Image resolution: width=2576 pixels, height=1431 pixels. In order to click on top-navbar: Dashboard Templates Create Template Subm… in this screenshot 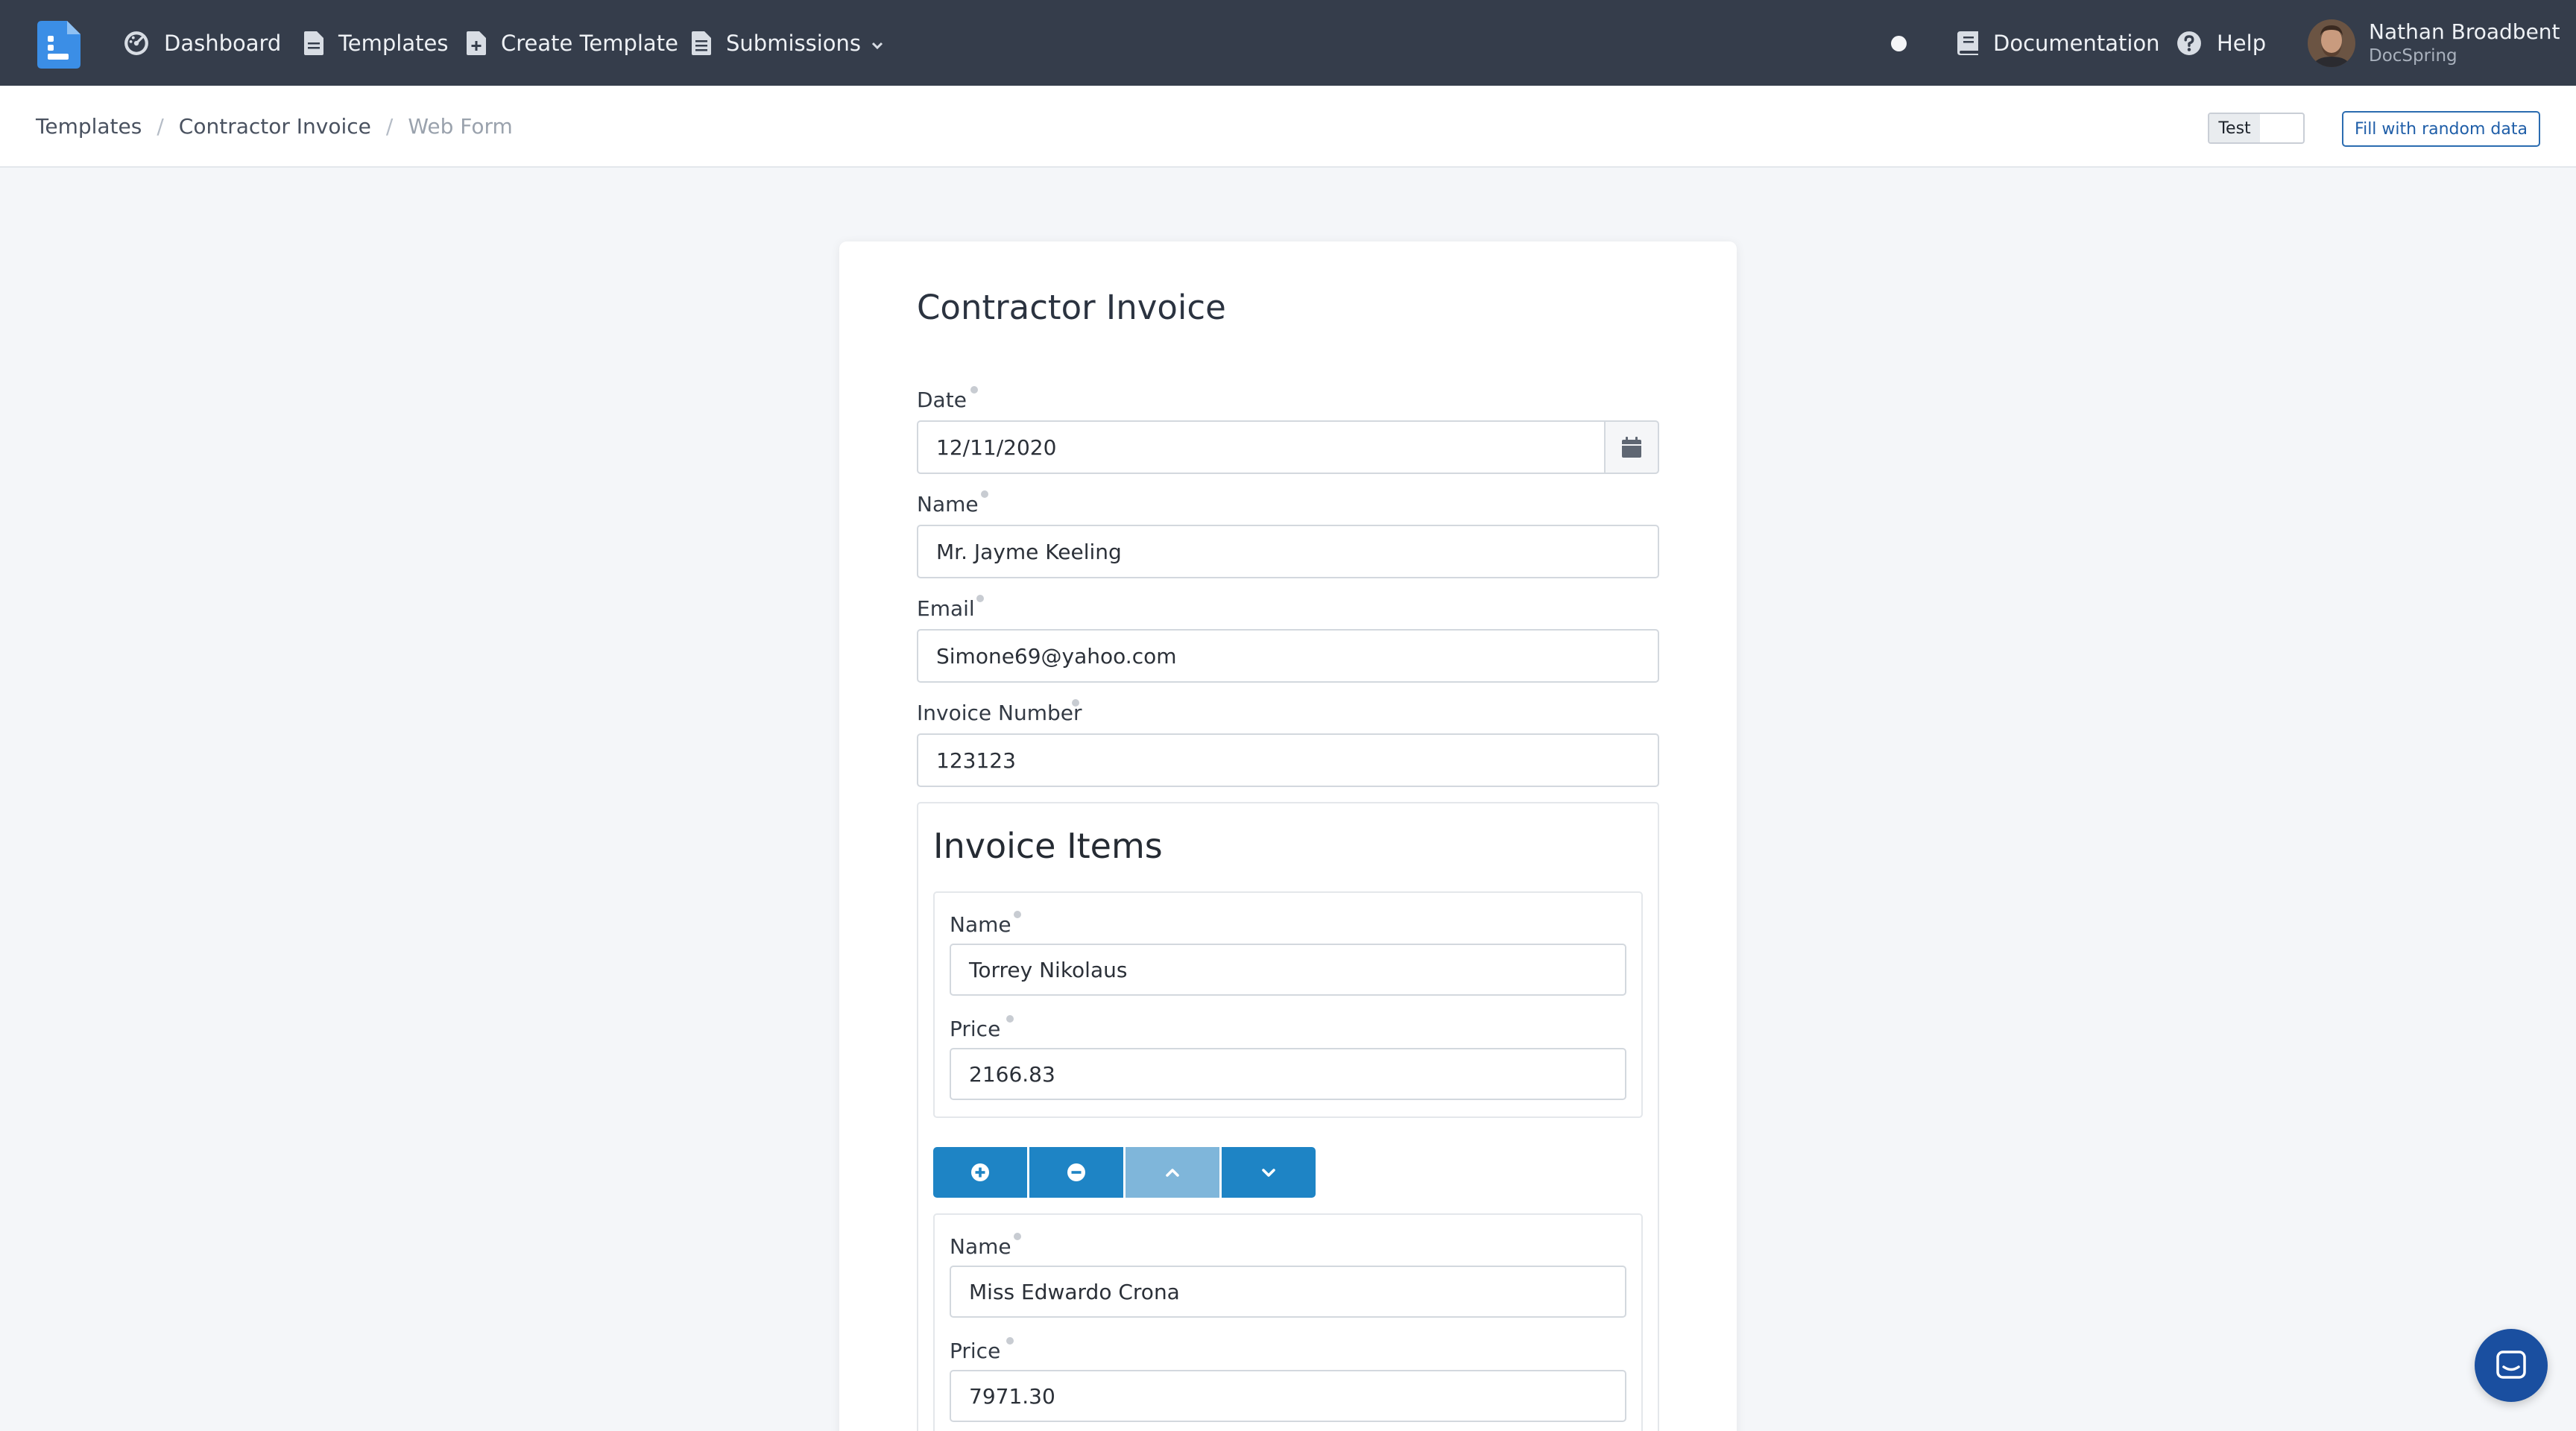, I will do `click(1288, 43)`.